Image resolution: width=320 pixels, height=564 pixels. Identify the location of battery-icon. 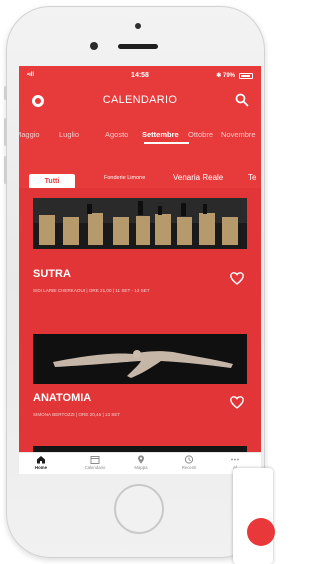
(246, 76).